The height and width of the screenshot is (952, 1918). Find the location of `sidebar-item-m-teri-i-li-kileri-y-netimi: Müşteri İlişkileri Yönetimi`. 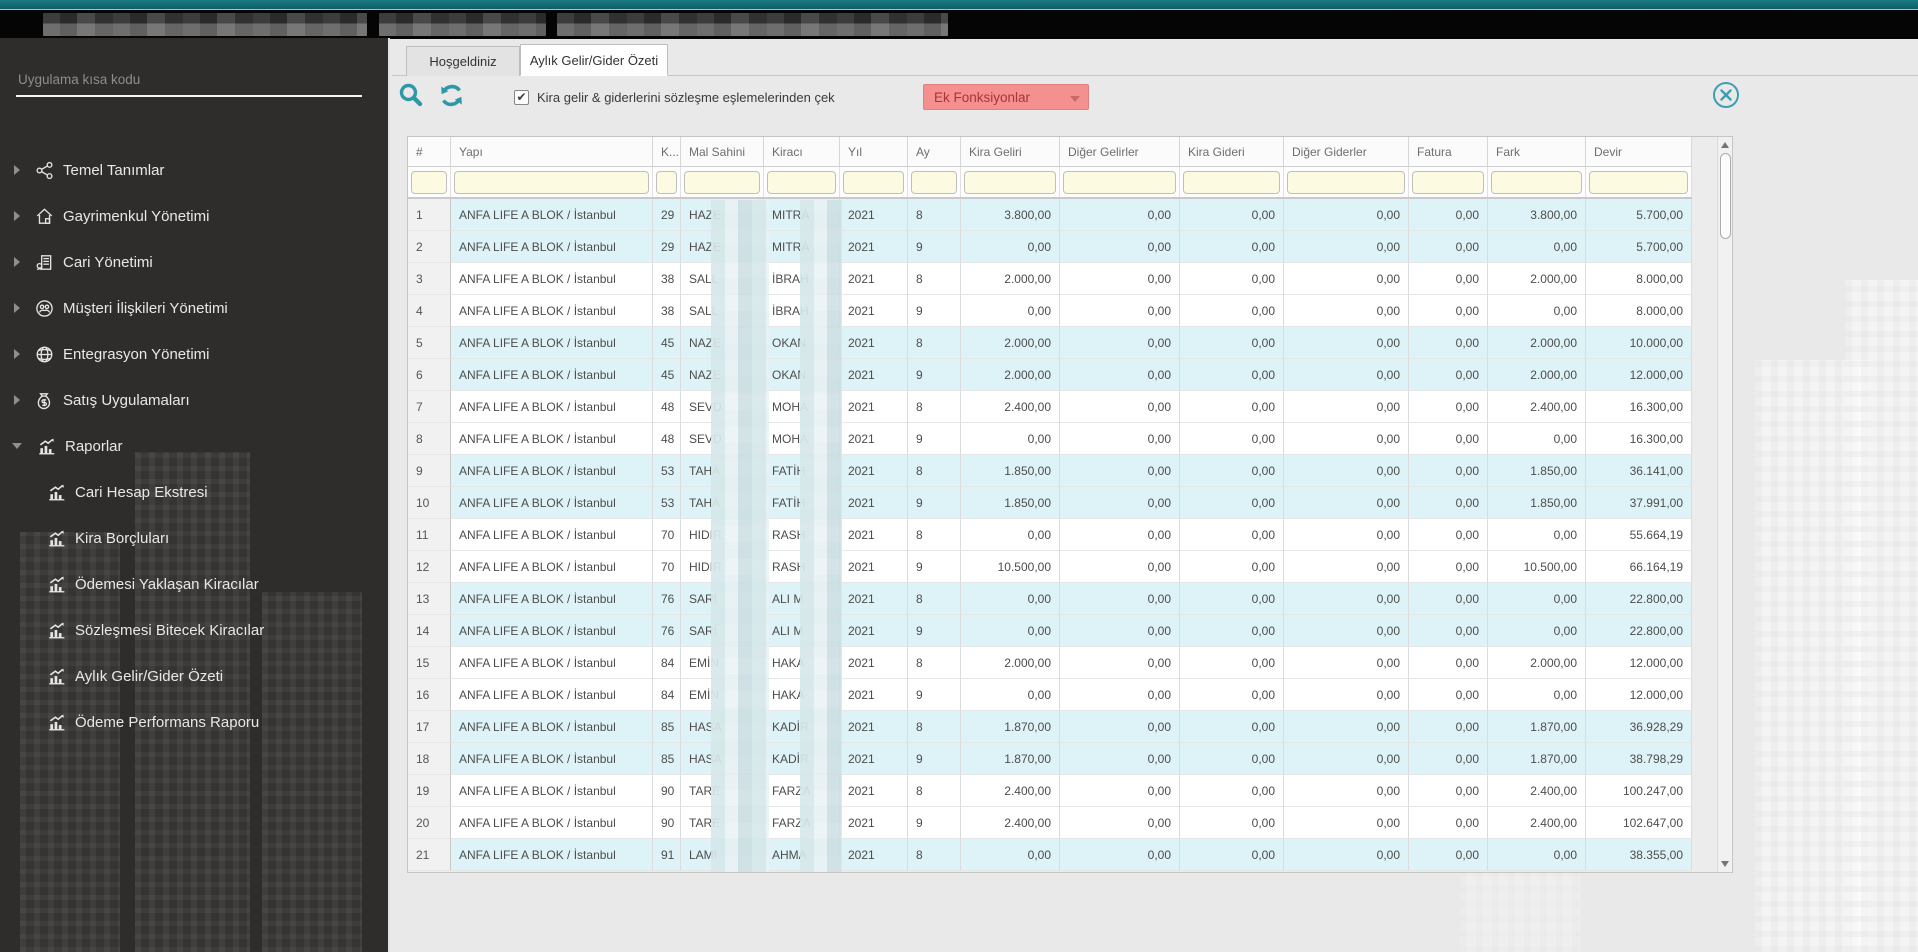

sidebar-item-m-teri-i-li-kileri-y-netimi: Müşteri İlişkileri Yönetimi is located at coordinates (194, 308).